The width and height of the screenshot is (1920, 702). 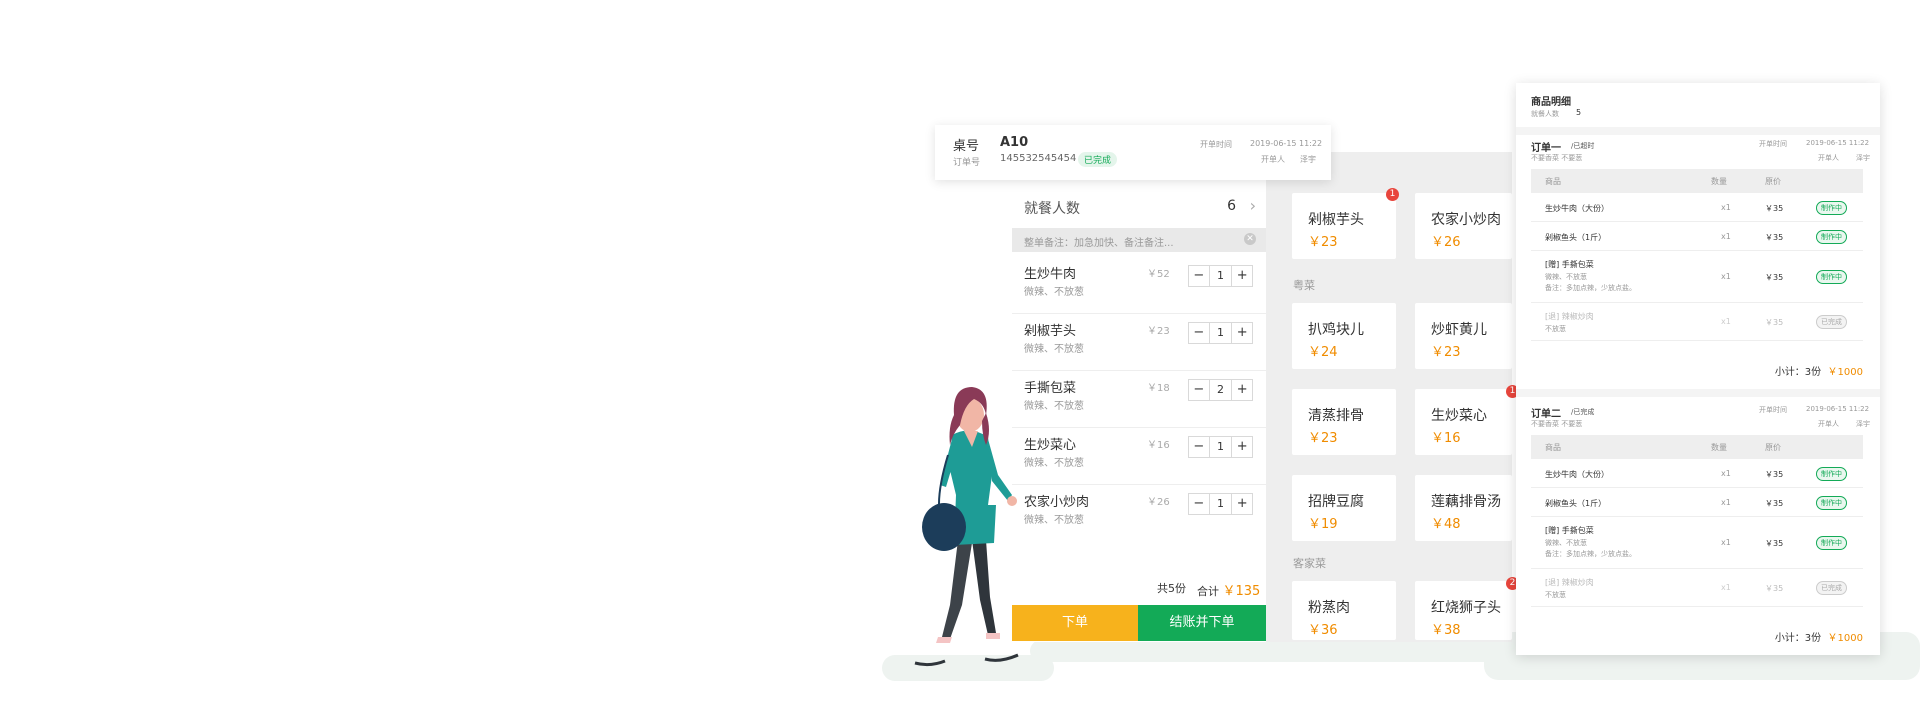 What do you see at coordinates (966, 527) in the screenshot?
I see `woman-illustration` at bounding box center [966, 527].